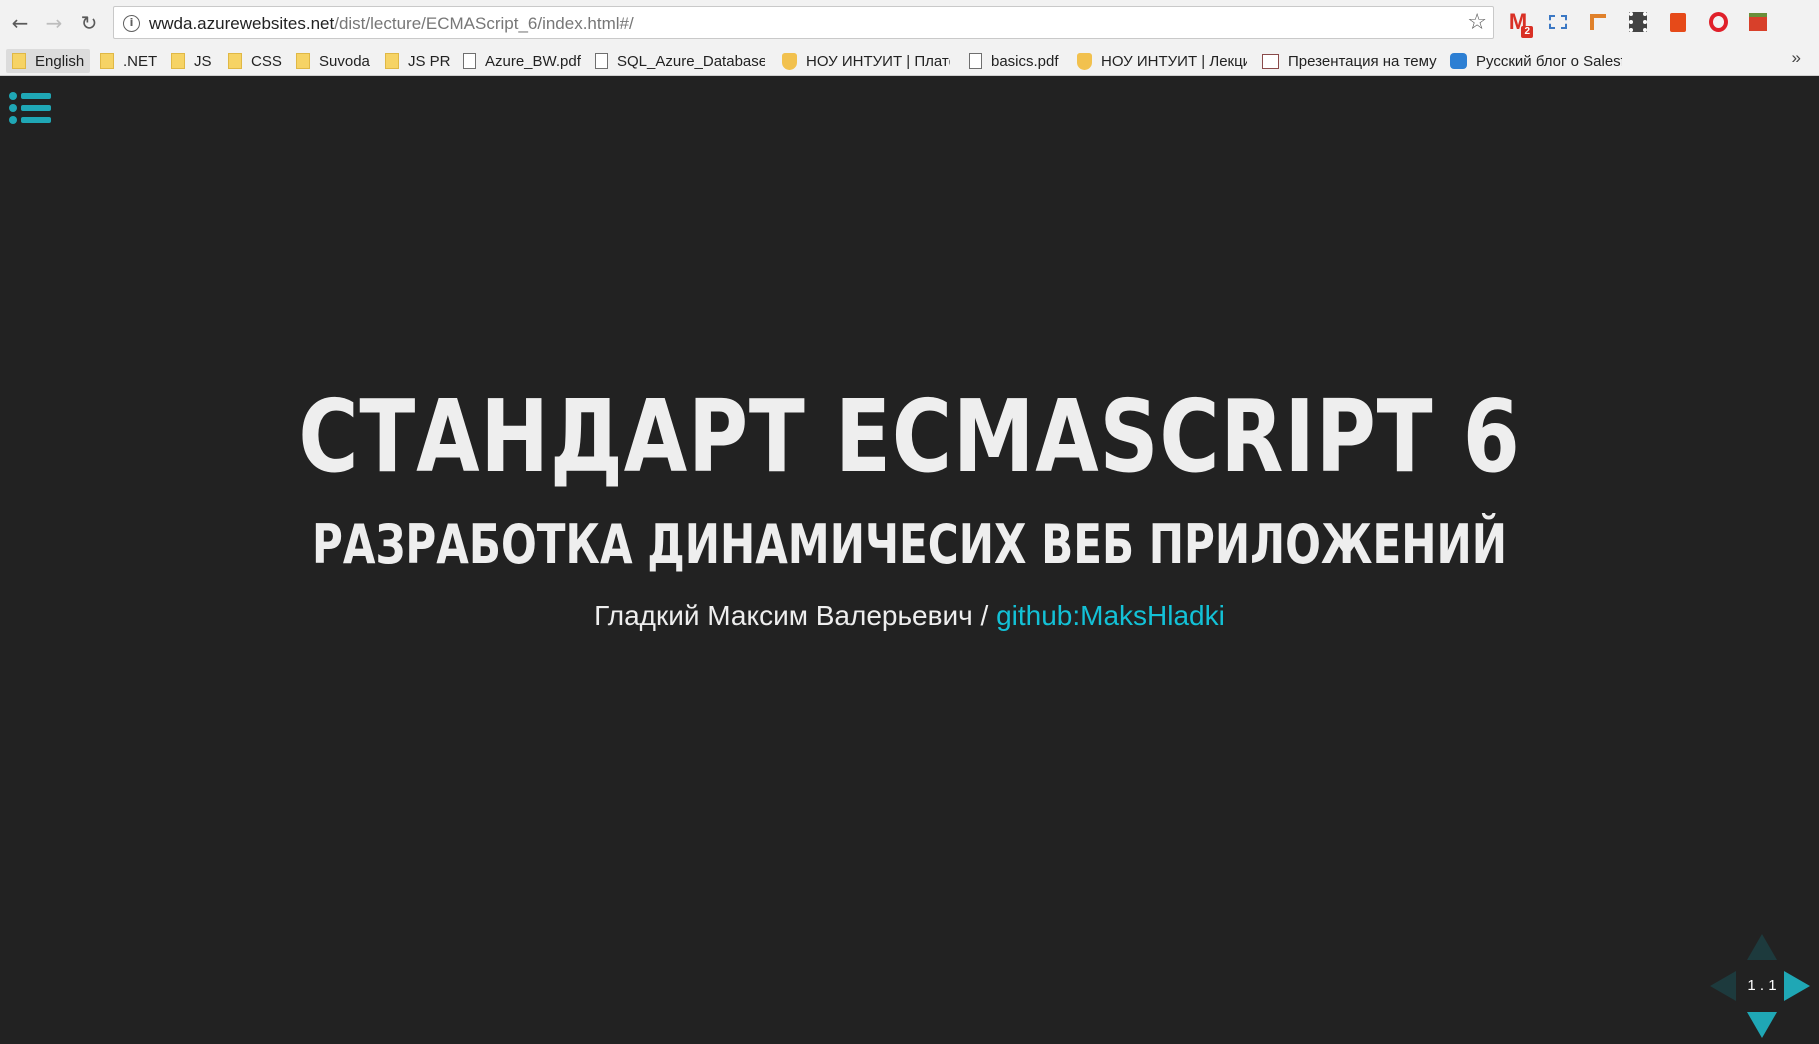  Describe the element at coordinates (1797, 986) in the screenshot. I see `navigate-right-arrow-icon` at that location.